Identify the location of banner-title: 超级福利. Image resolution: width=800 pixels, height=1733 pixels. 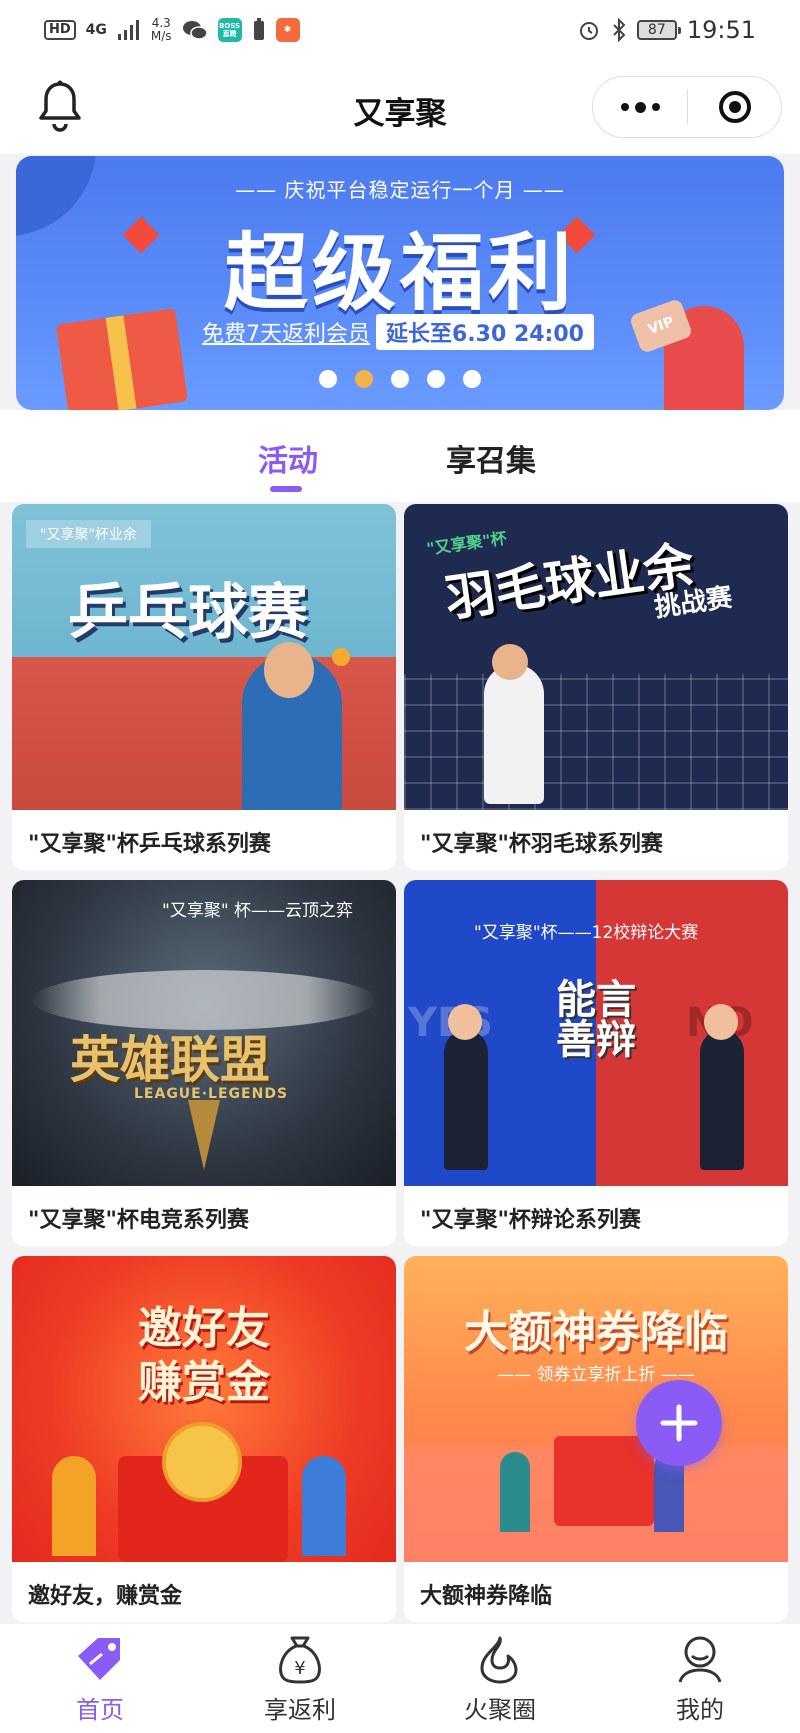
(399, 272).